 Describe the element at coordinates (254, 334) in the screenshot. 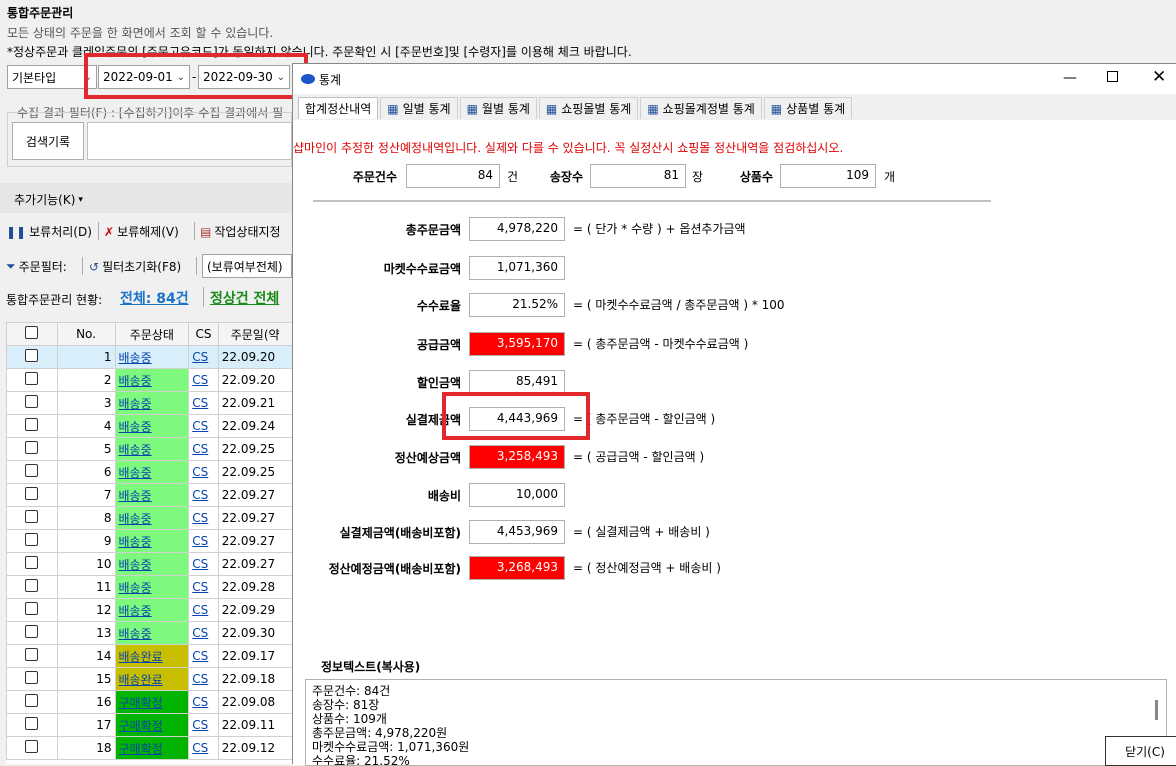

I see `col-header-order-date: 주문일(약` at that location.